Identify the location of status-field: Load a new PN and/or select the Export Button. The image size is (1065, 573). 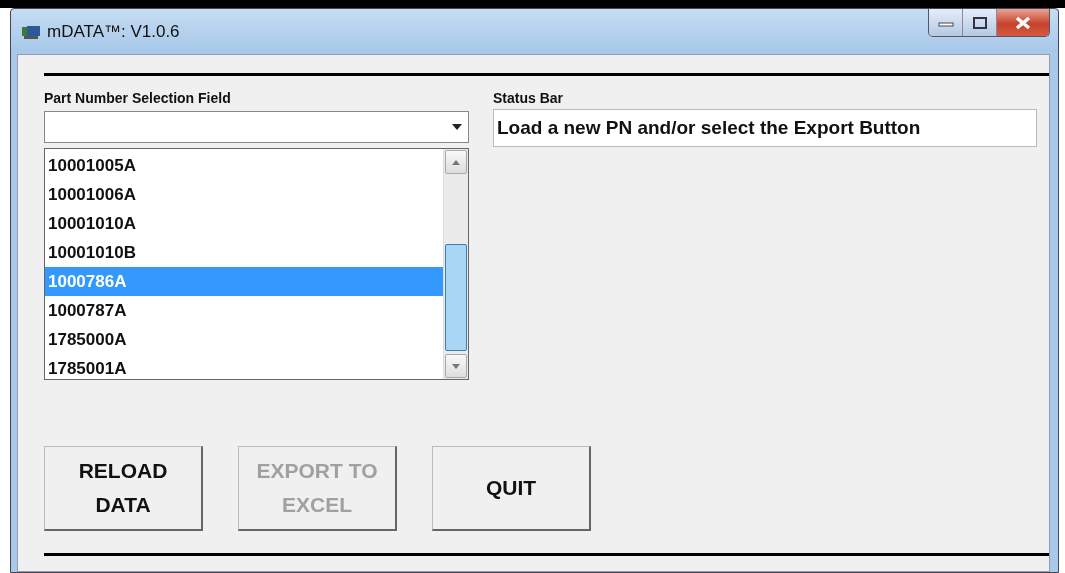
(765, 128).